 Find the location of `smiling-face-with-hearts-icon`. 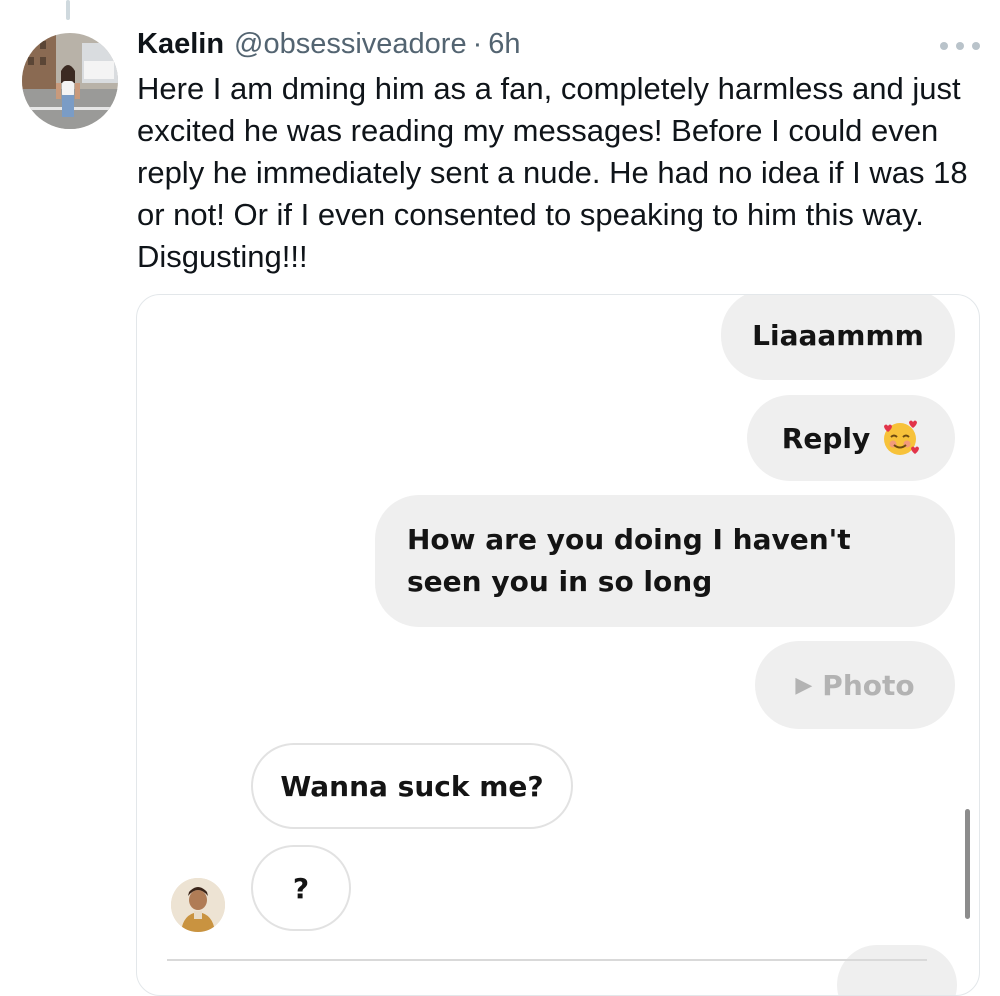

smiling-face-with-hearts-icon is located at coordinates (900, 438).